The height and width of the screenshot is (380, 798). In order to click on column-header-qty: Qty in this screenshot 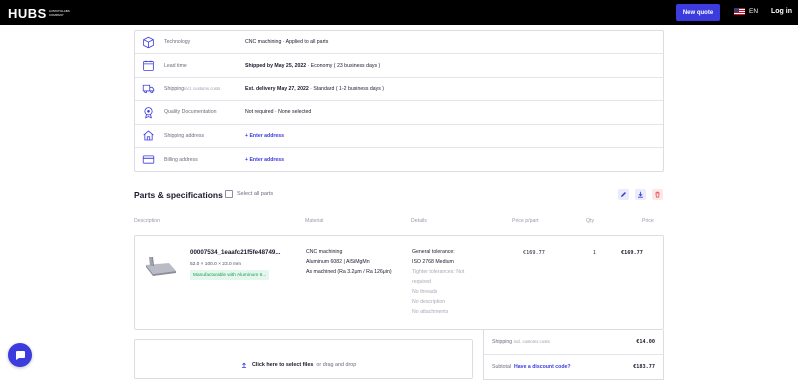, I will do `click(590, 221)`.